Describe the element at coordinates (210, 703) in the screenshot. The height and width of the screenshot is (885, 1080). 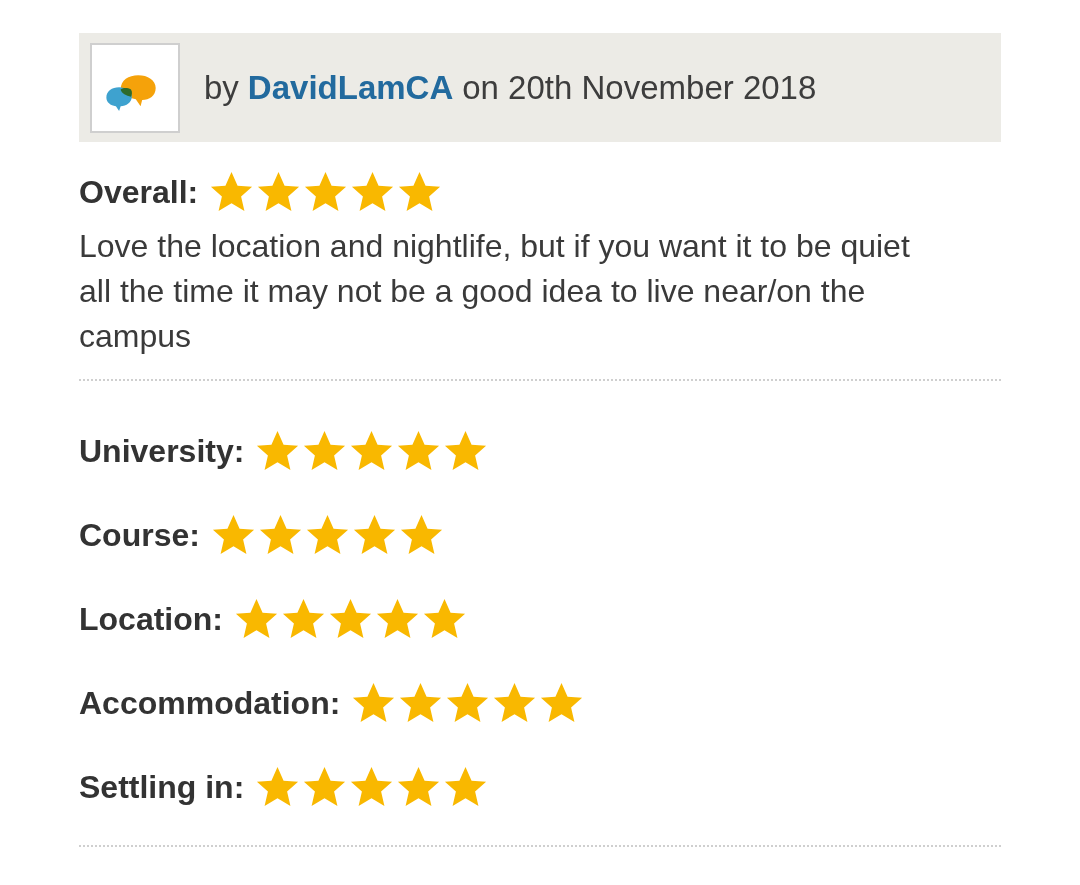
I see `rating-label: Accommodation:` at that location.